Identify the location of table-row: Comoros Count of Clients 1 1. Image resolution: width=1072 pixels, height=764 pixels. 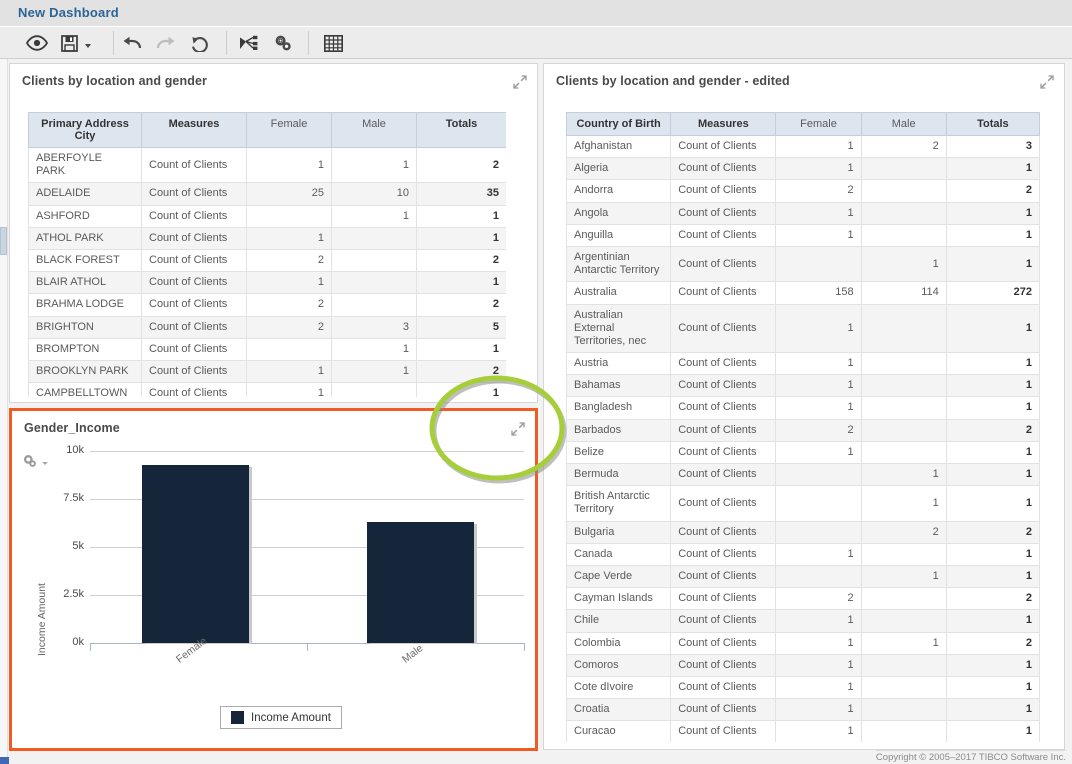
(803, 665).